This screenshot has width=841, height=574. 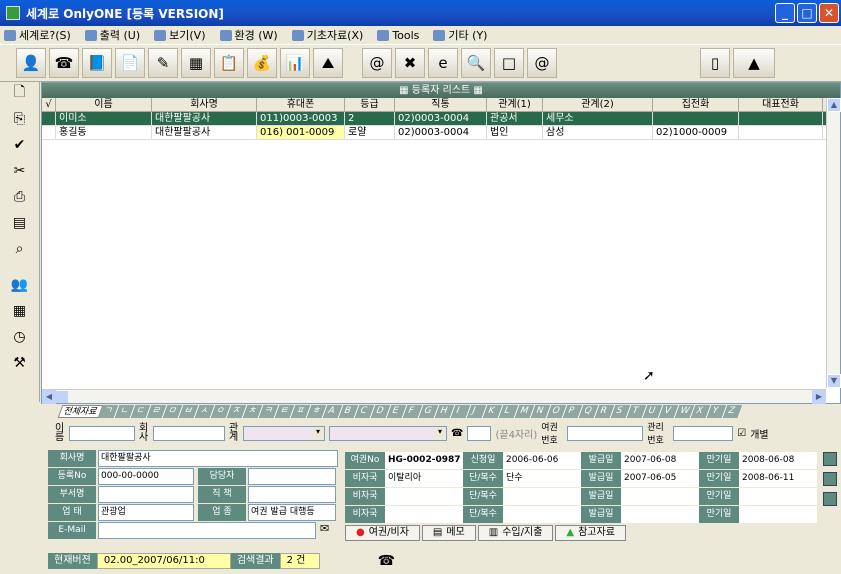 I want to click on mouse-cursor-icon: ➚, so click(x=649, y=376).